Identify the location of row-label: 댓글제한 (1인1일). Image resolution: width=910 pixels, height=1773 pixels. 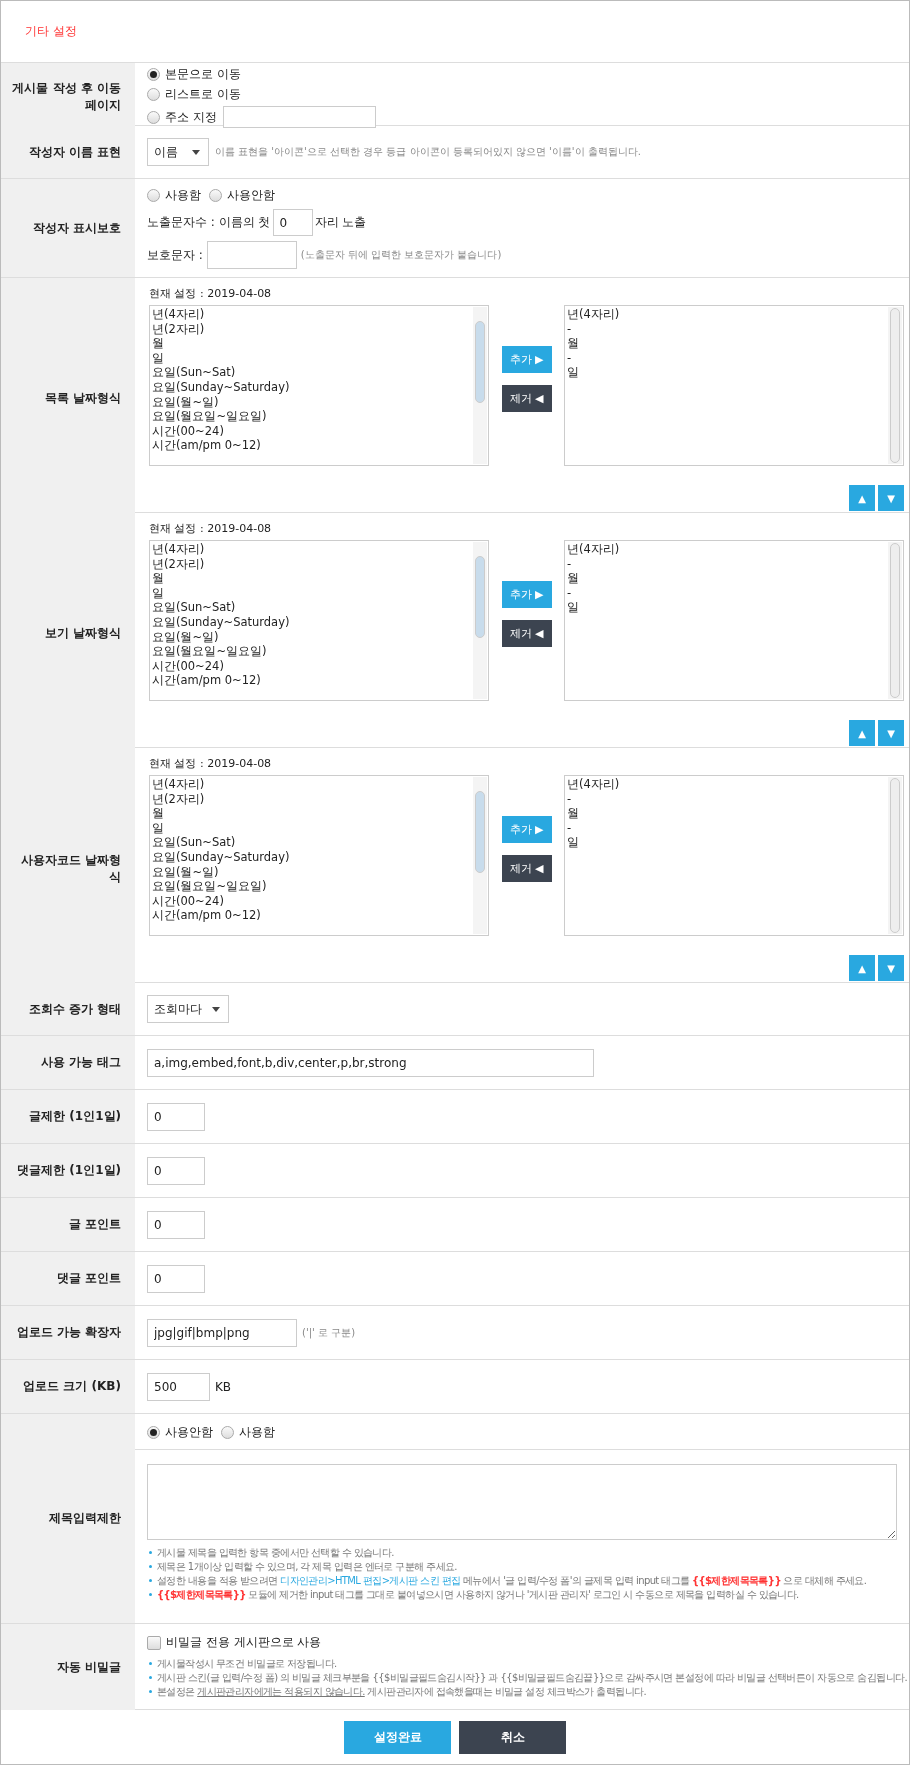
(68, 1170).